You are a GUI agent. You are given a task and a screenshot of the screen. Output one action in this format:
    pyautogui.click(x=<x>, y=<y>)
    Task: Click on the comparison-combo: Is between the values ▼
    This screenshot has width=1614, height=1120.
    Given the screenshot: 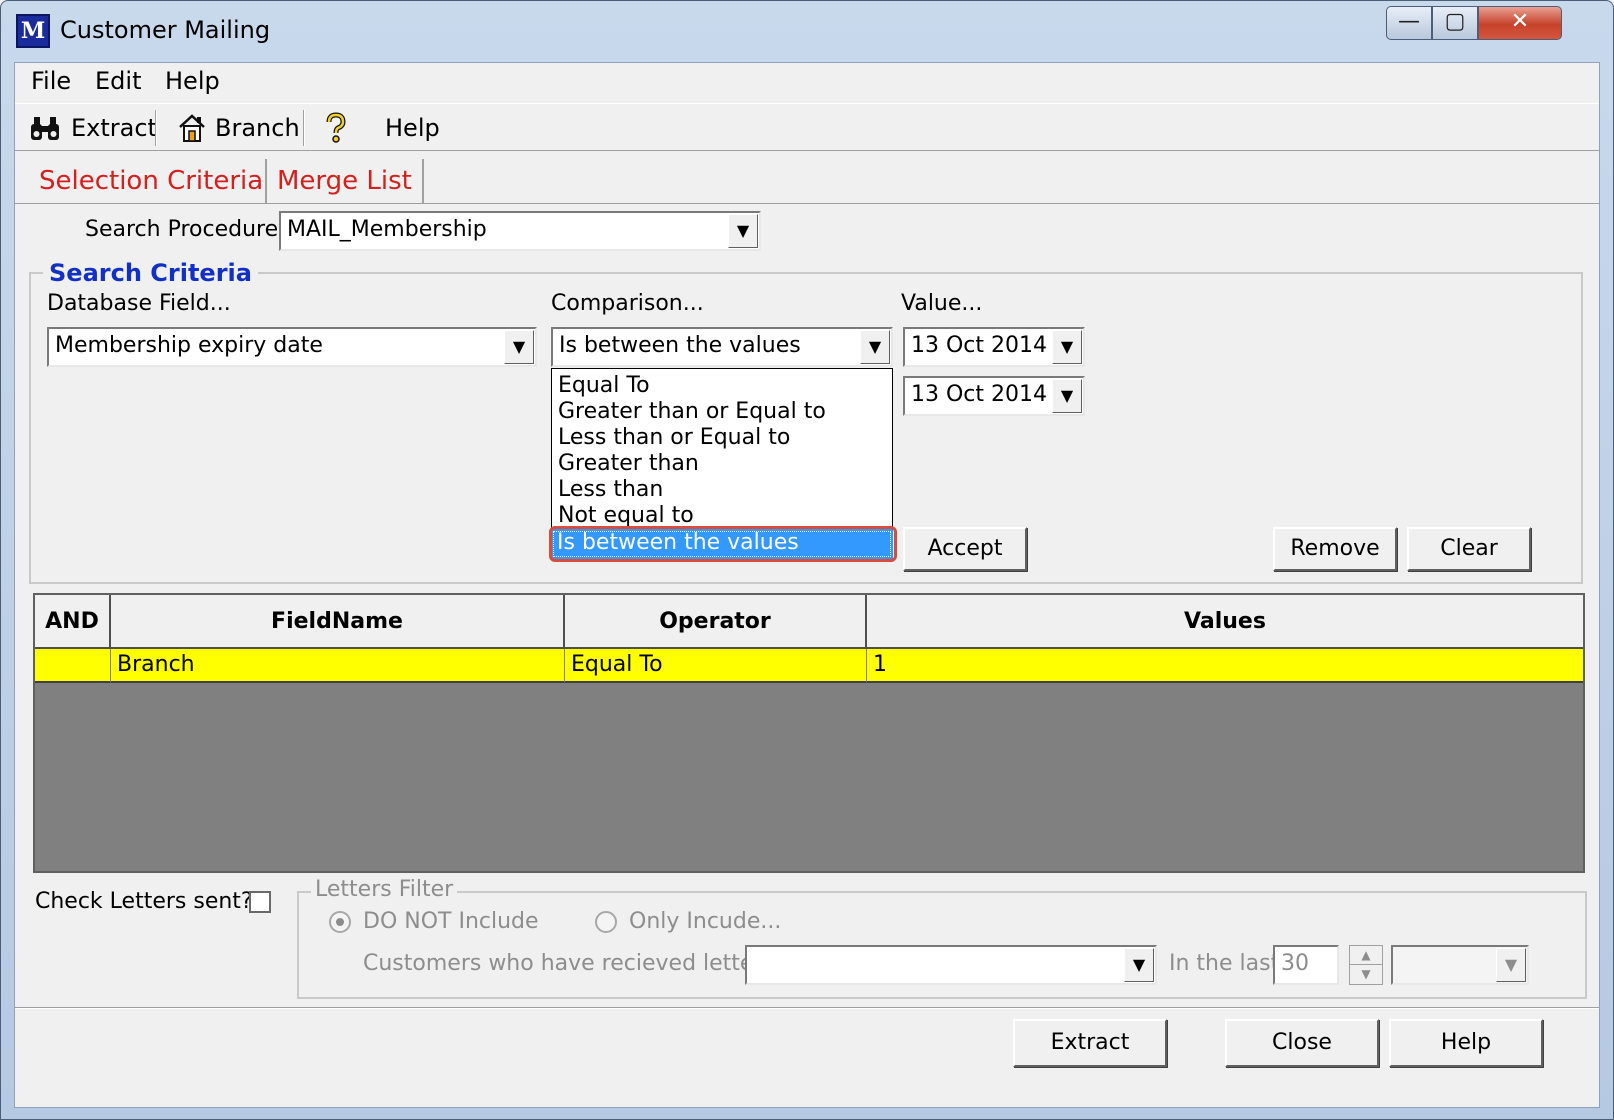 What is the action you would take?
    pyautogui.click(x=722, y=347)
    